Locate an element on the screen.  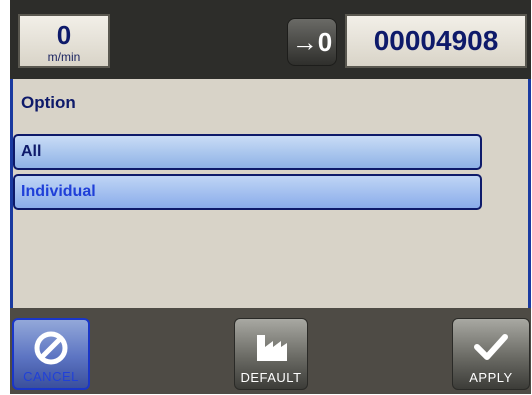
default-button: DEFAULT is located at coordinates (271, 354).